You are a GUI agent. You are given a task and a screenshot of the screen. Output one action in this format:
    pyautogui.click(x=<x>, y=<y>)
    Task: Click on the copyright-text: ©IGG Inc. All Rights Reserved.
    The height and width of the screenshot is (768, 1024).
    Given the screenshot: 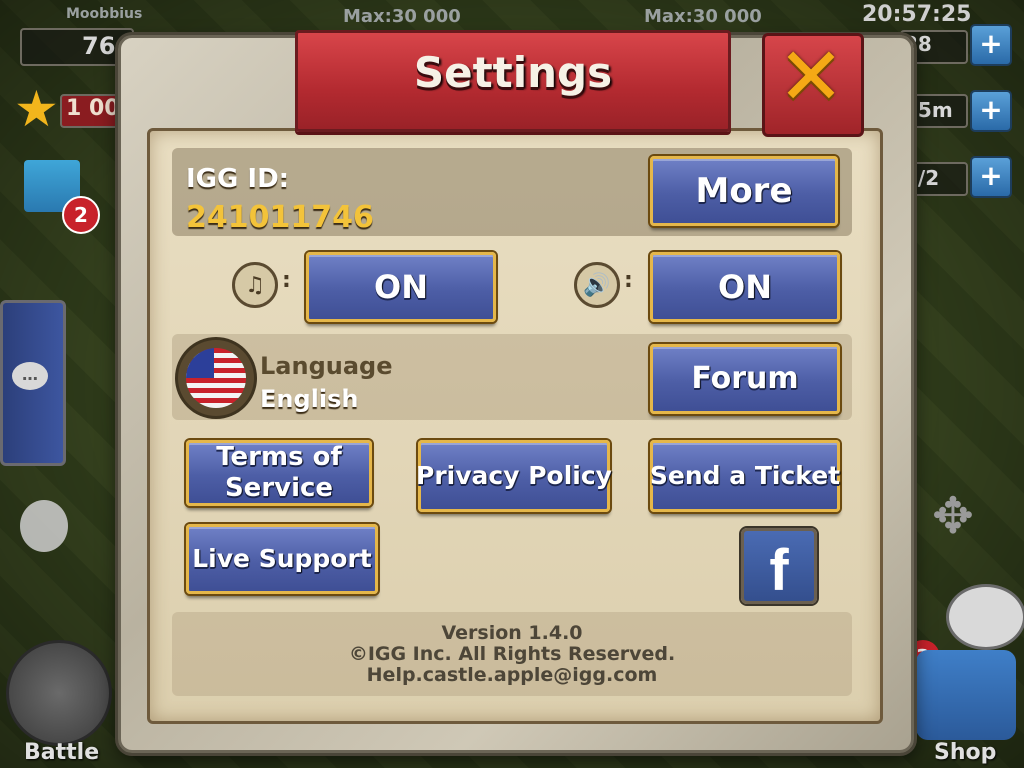 What is the action you would take?
    pyautogui.click(x=512, y=654)
    